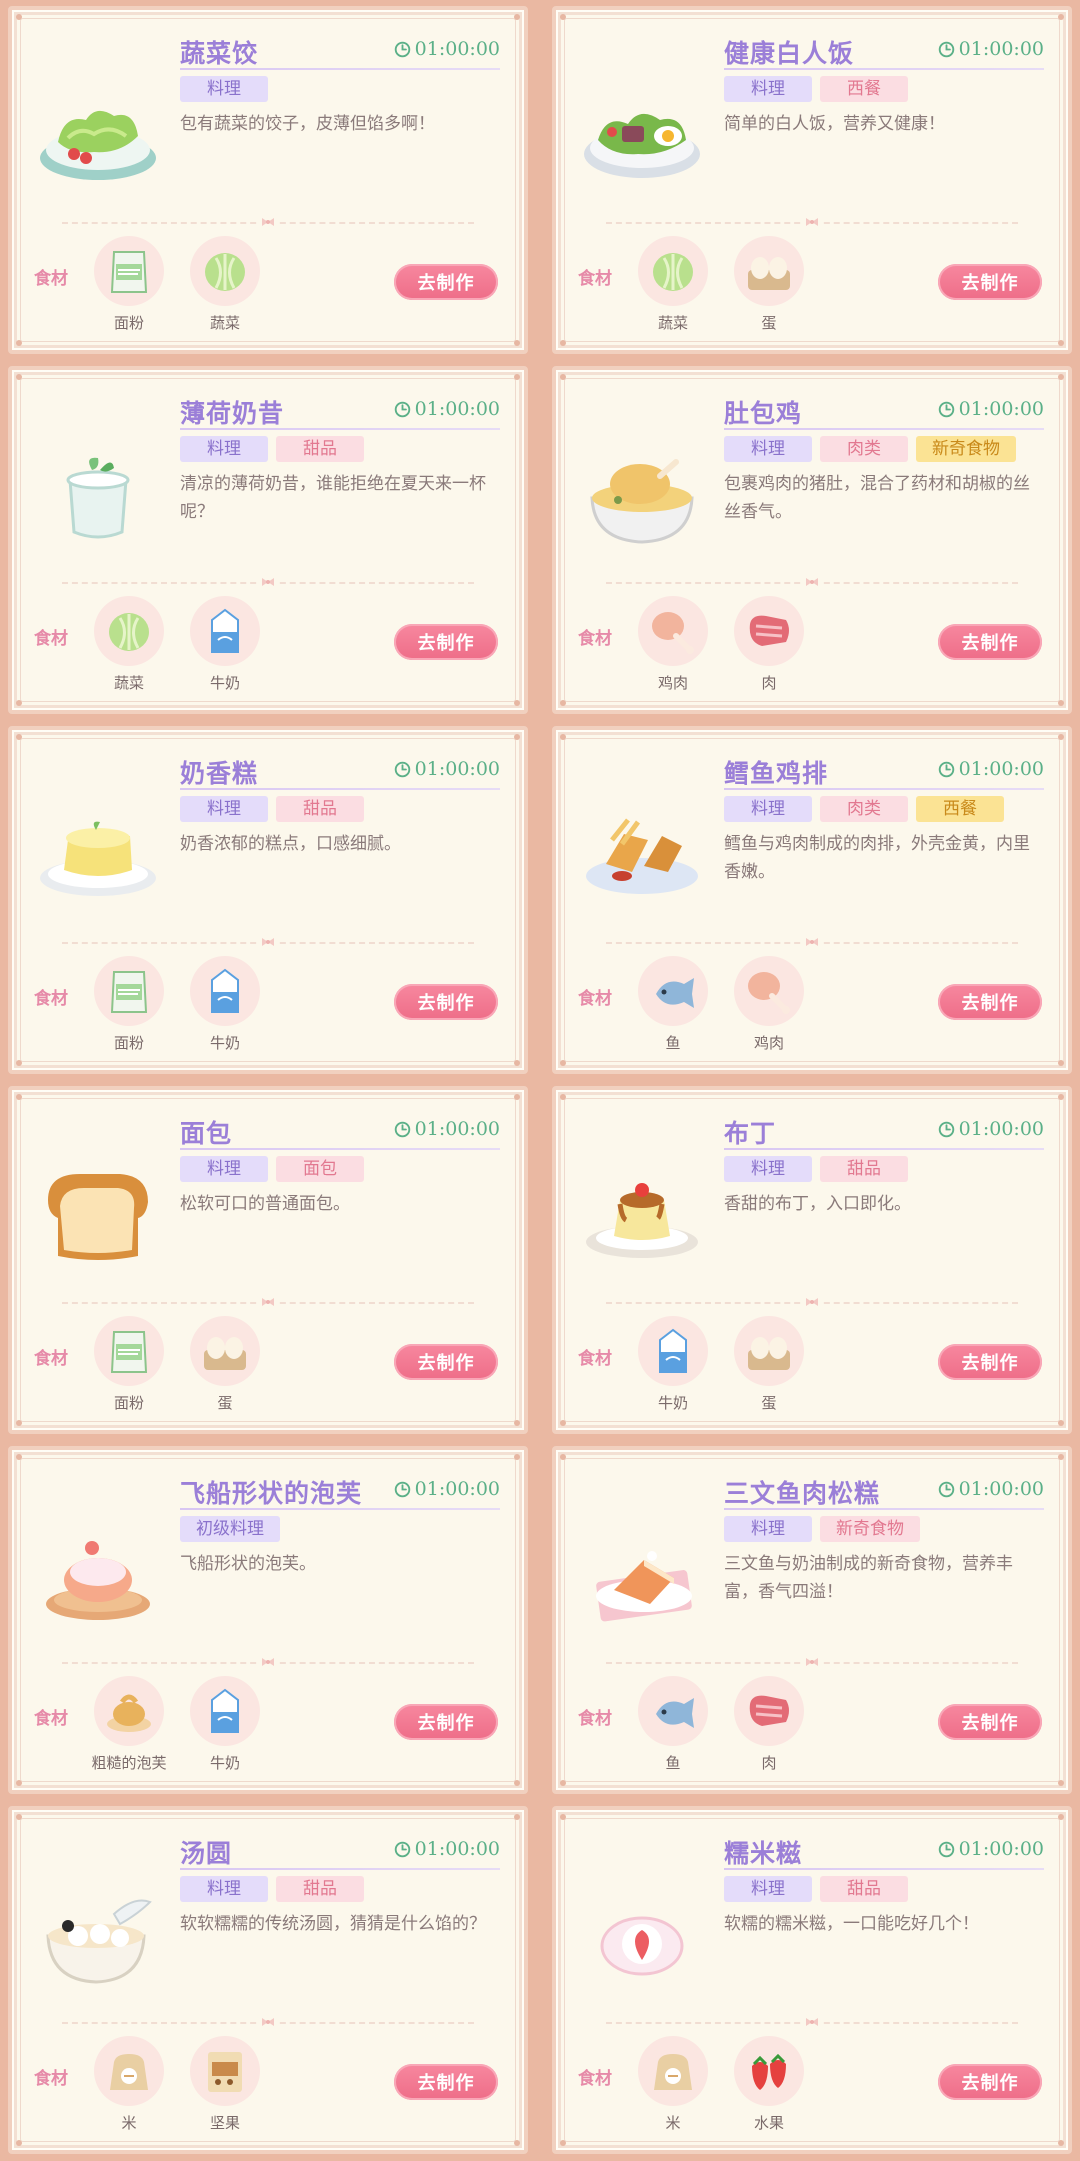 The height and width of the screenshot is (2161, 1080). I want to click on ingredient-item: 水果, so click(769, 2084).